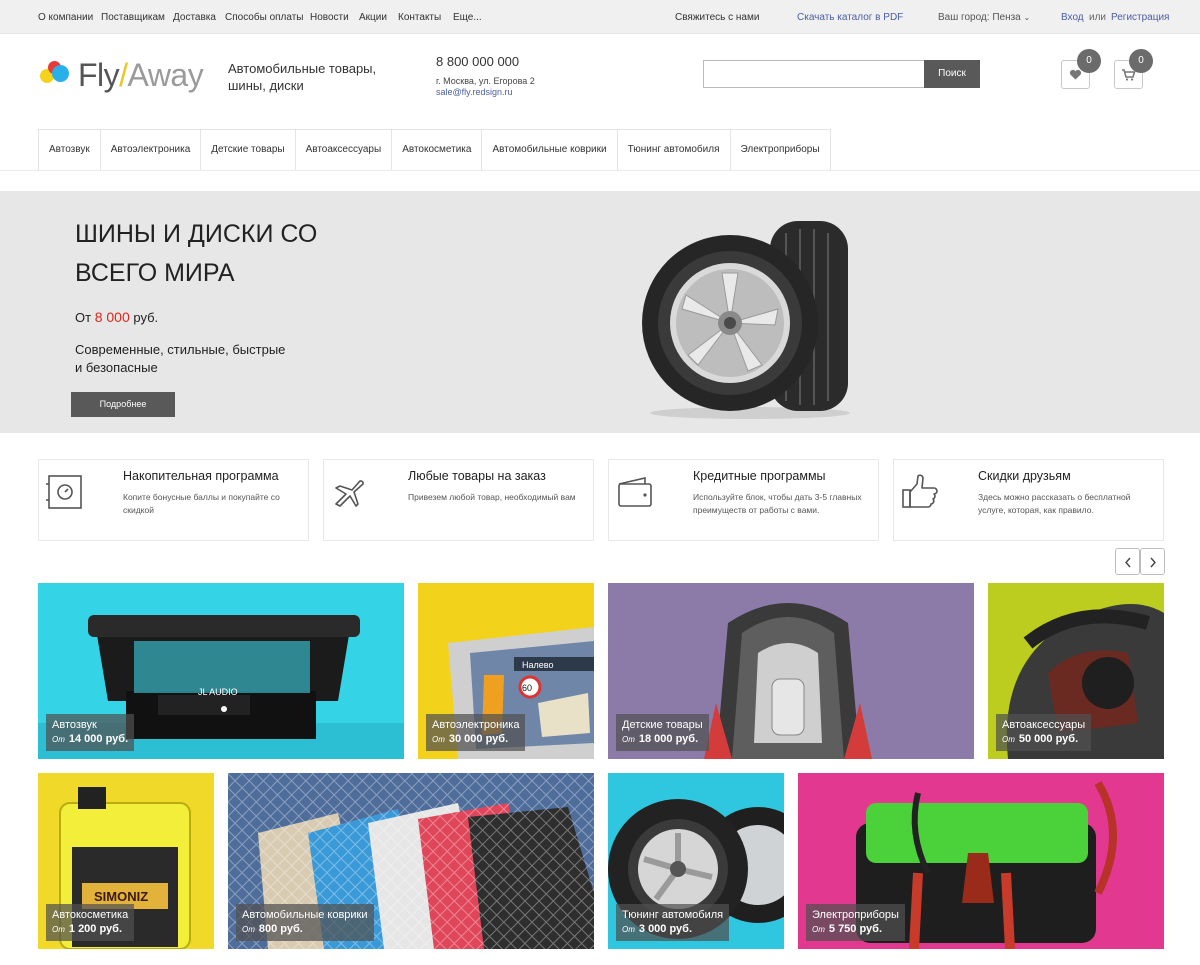 The width and height of the screenshot is (1200, 965). What do you see at coordinates (1027, 17) in the screenshot?
I see `chevron-down-icon: ⌄` at bounding box center [1027, 17].